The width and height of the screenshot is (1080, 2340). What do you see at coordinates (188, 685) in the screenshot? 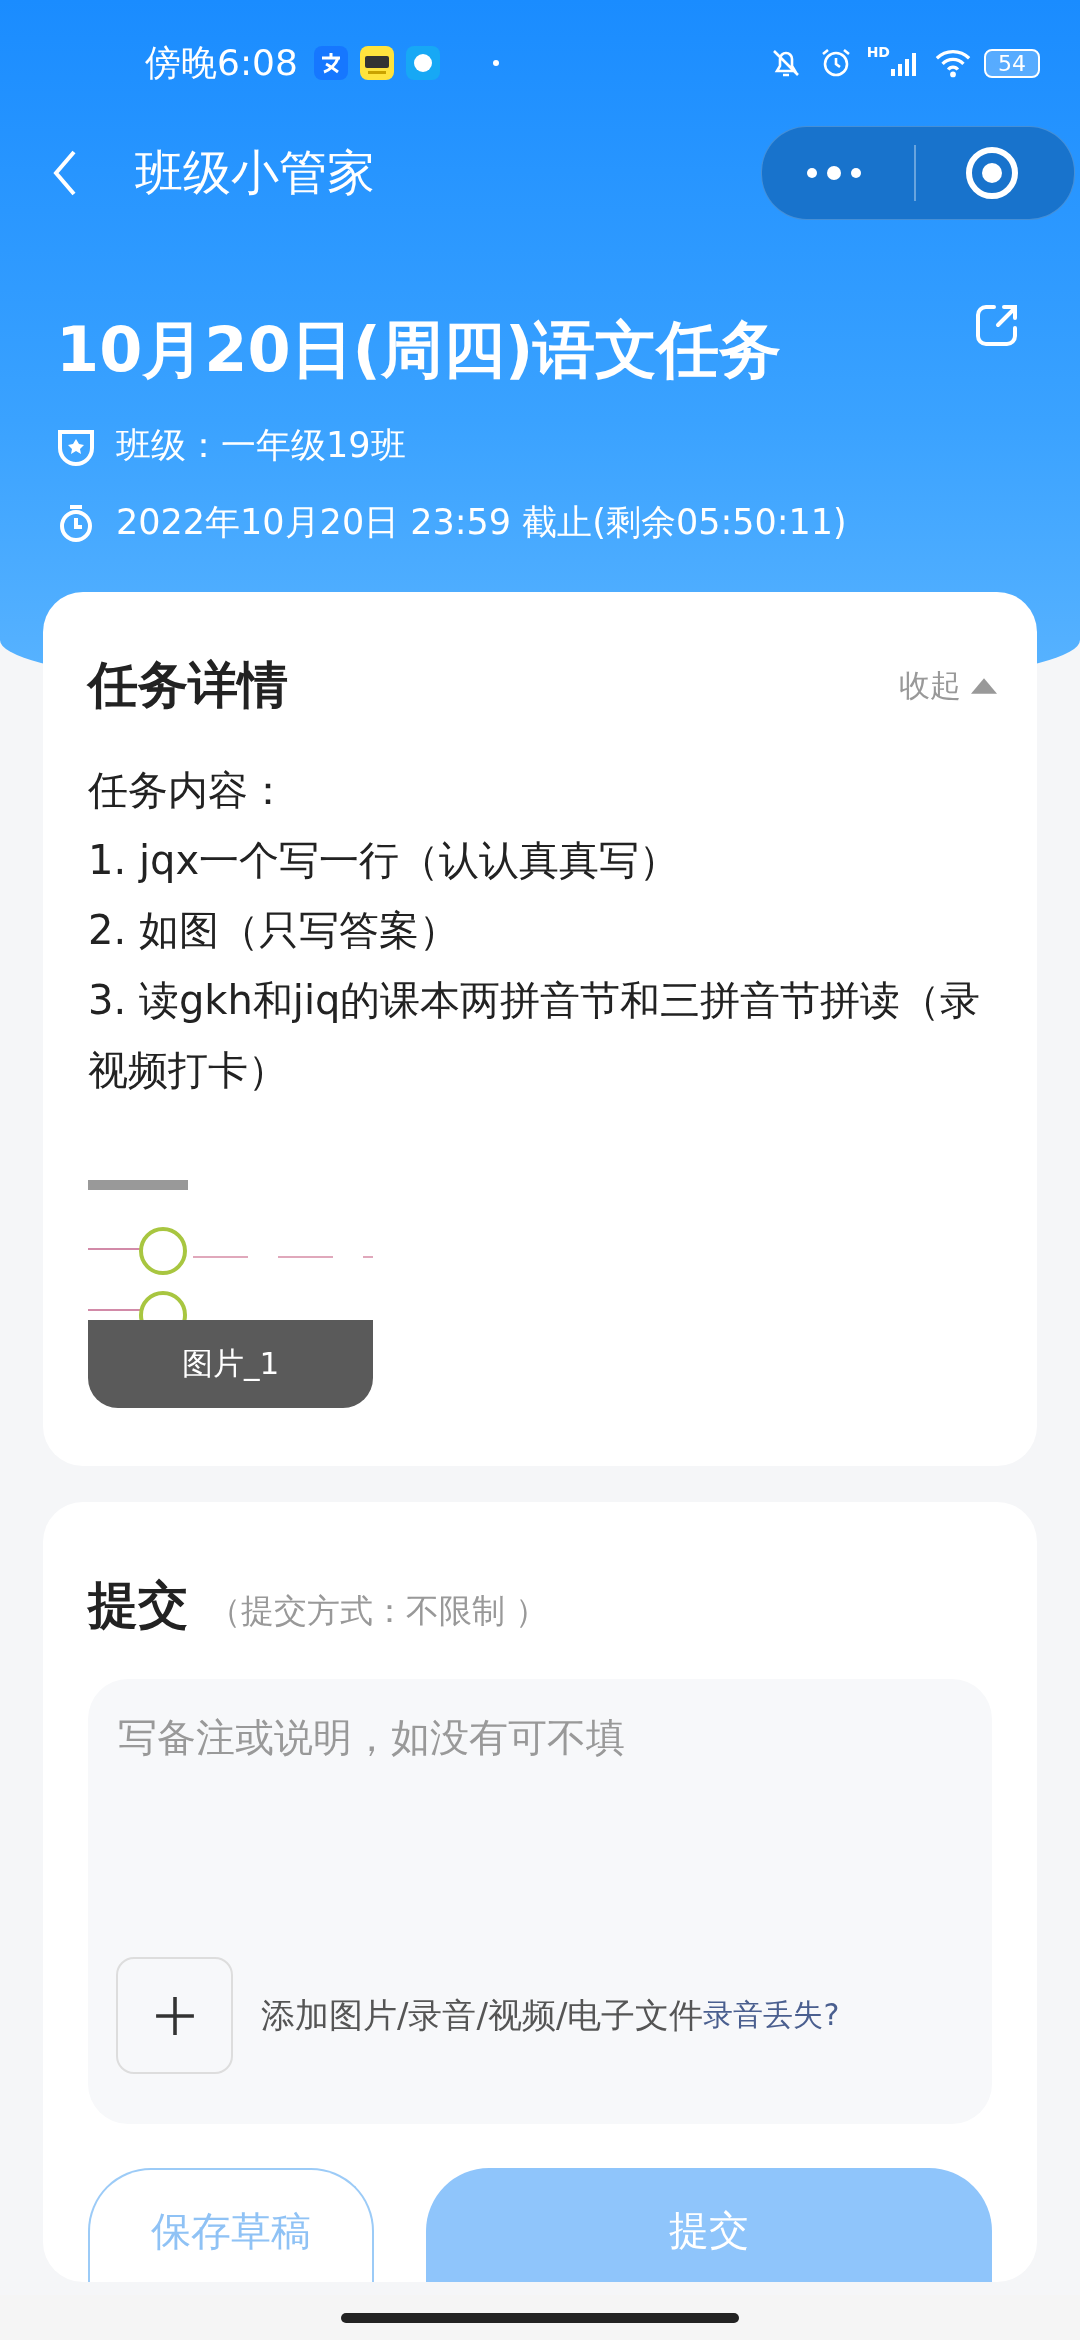
I see `section-heading: 任务详情` at bounding box center [188, 685].